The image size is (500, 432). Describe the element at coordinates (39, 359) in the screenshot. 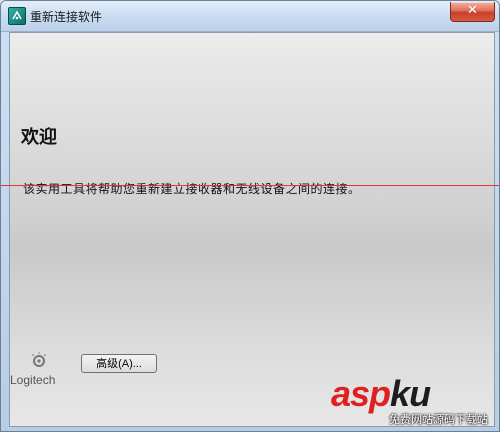

I see `logitech-mark-icon` at that location.